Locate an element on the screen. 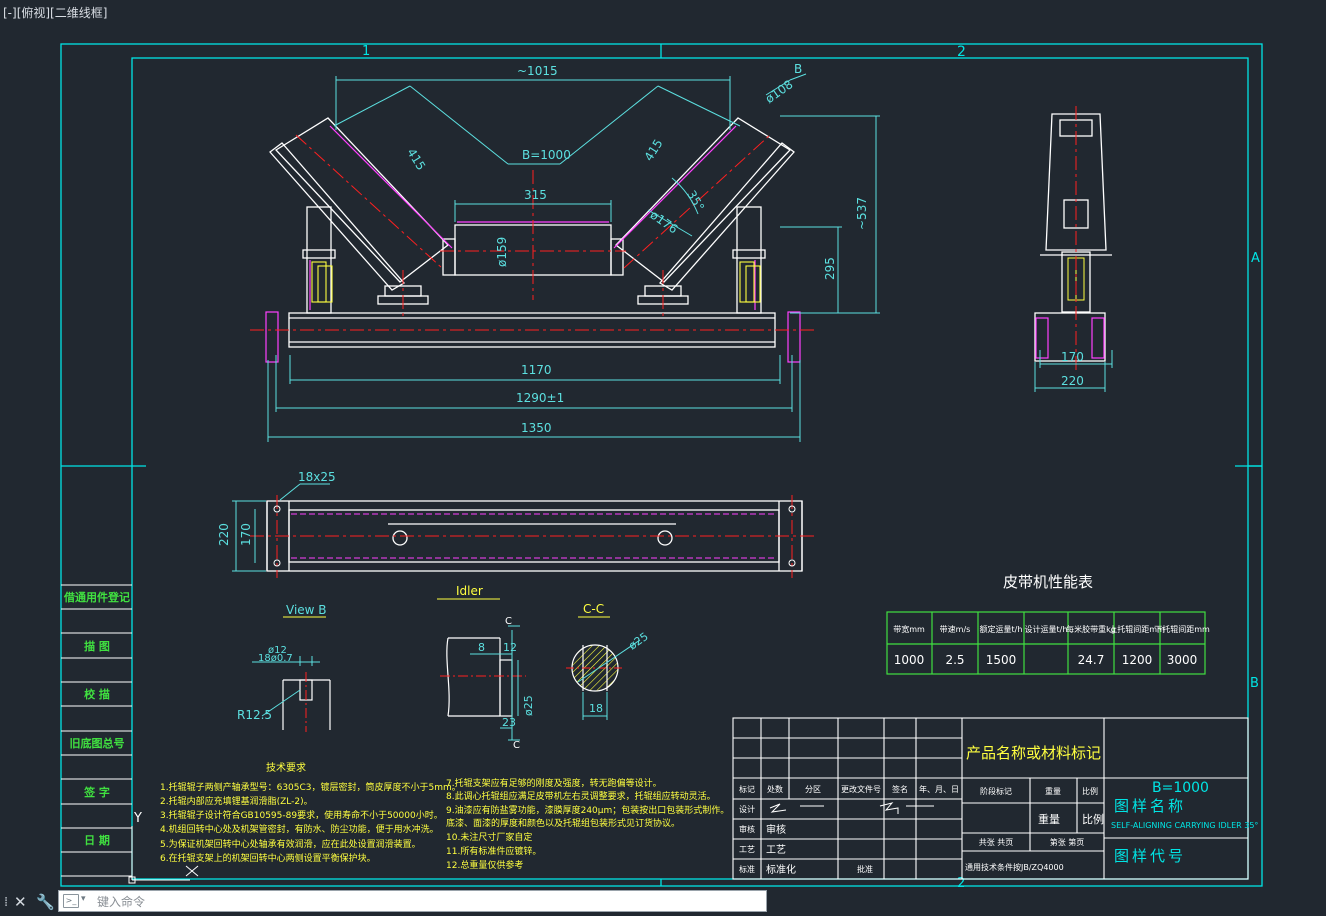 The image size is (1326, 916). view-b-title: View B is located at coordinates (306, 610).